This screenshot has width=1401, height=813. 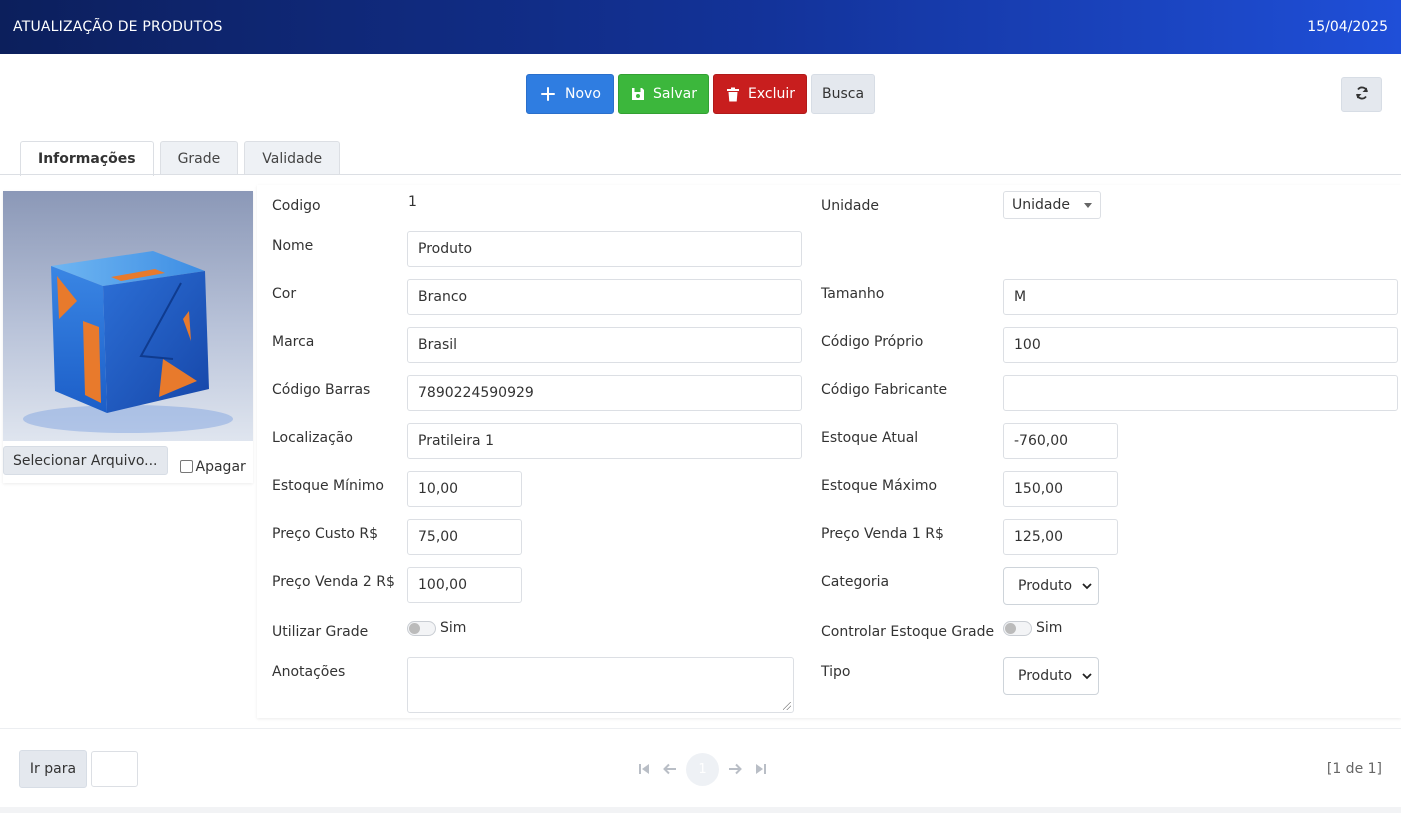 I want to click on salvar-button: Salvar, so click(x=663, y=94).